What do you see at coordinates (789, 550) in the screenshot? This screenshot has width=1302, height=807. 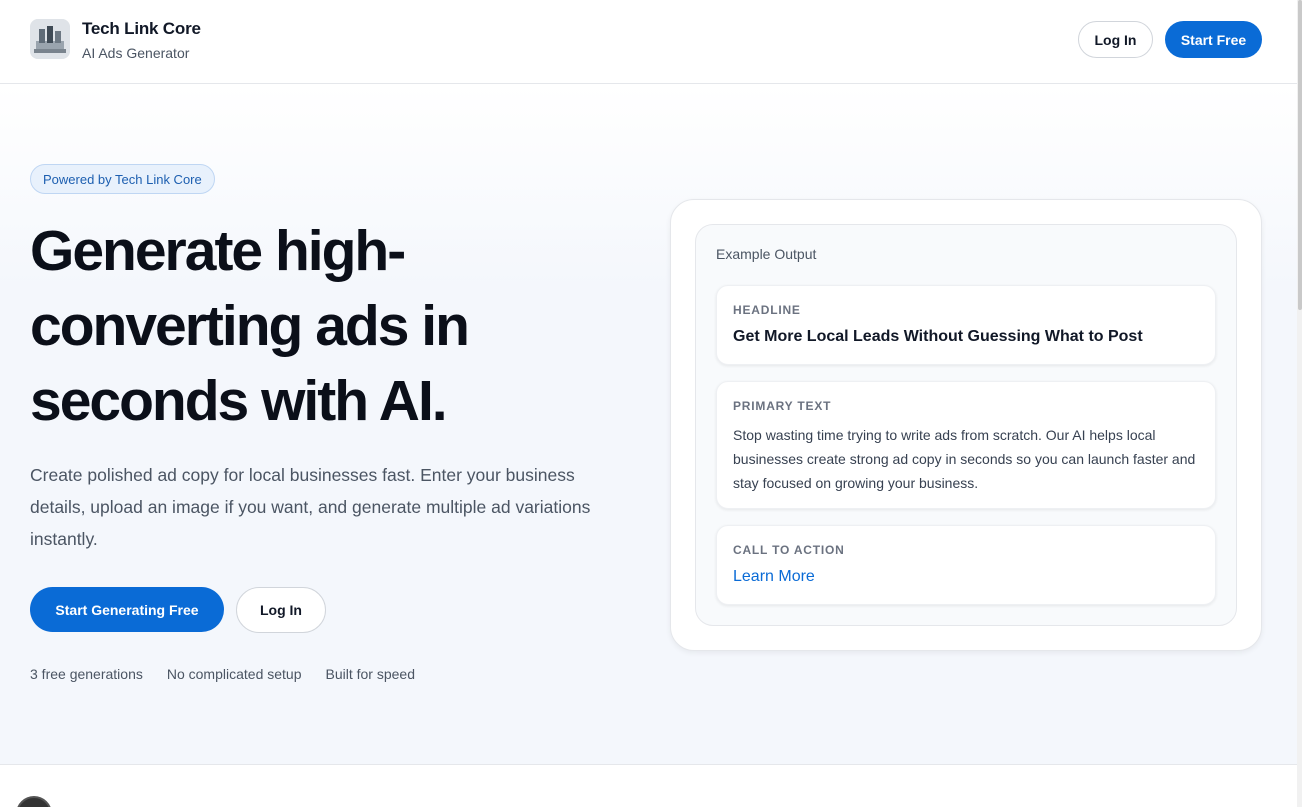 I see `cta-label: CALL TO ACTION` at bounding box center [789, 550].